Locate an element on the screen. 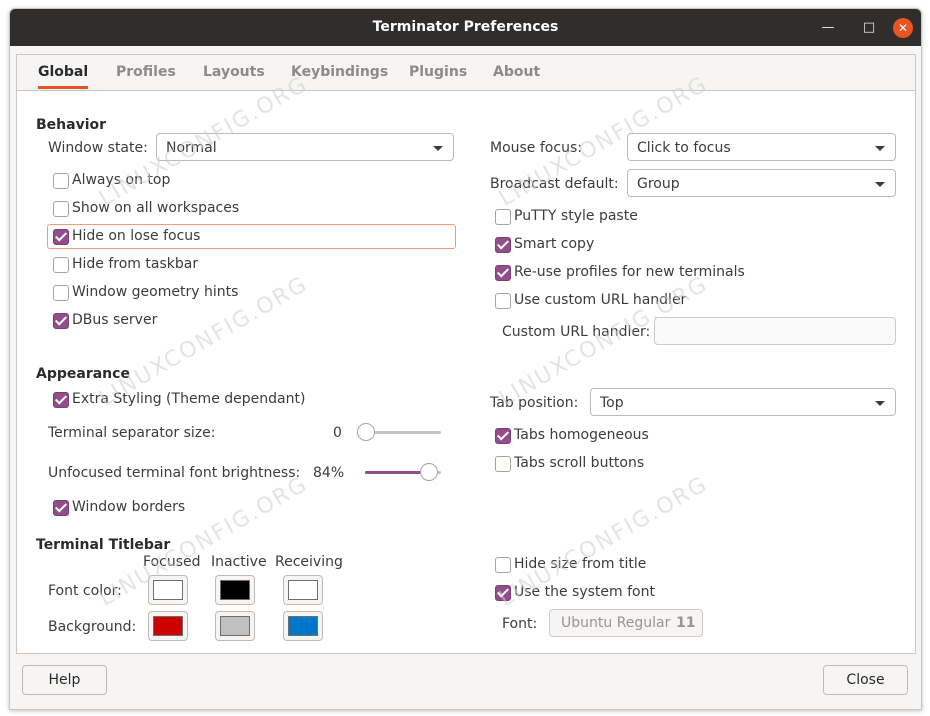  reuse-profiles-label: Re-use profiles for new terminals is located at coordinates (629, 272).